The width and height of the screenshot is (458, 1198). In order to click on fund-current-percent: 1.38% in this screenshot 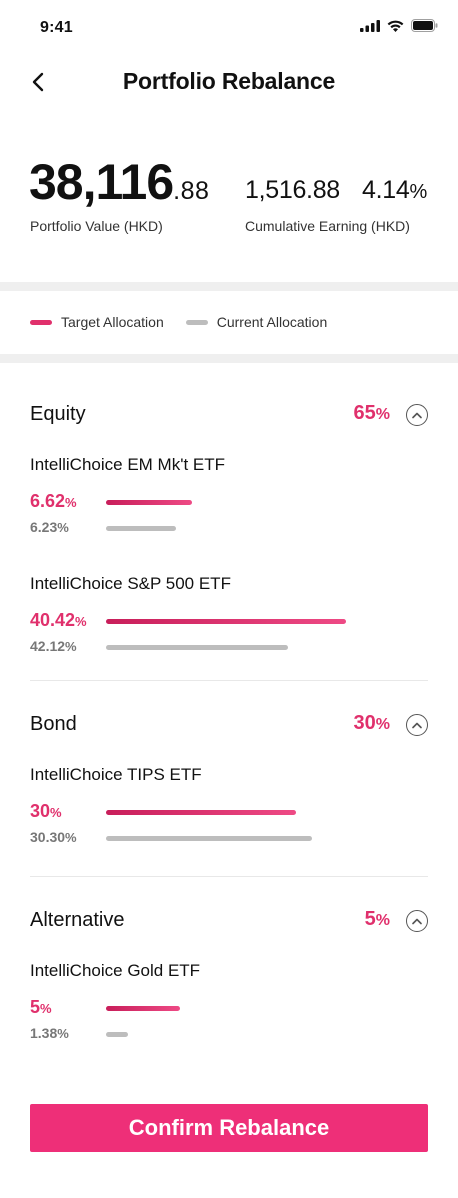, I will do `click(49, 1033)`.